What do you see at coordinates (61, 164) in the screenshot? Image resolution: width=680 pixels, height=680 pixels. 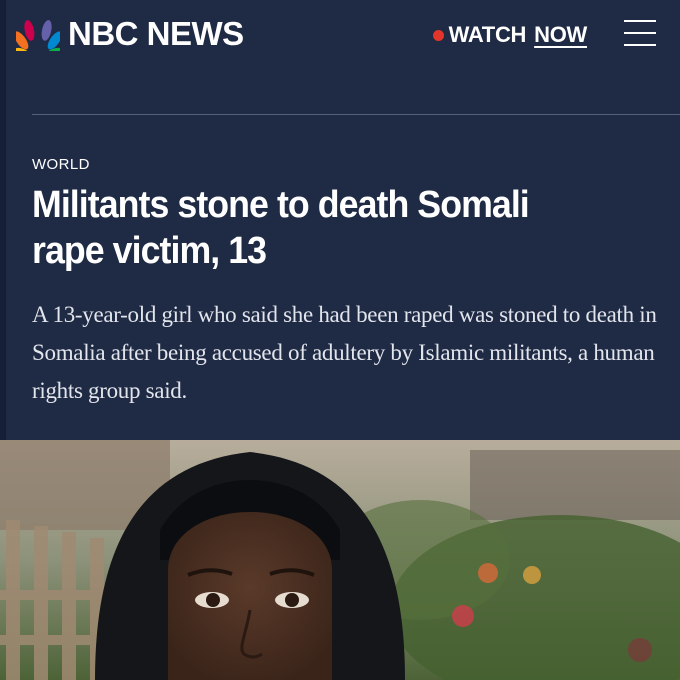 I see `section-label: WORLD` at bounding box center [61, 164].